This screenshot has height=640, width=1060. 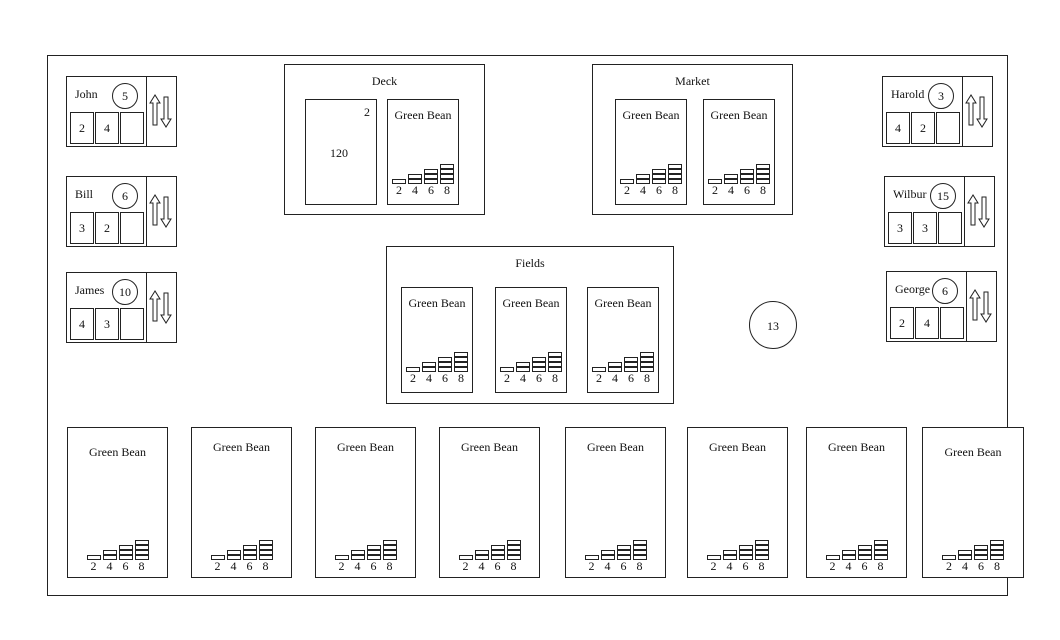 I want to click on coin-count: 5, so click(x=125, y=96).